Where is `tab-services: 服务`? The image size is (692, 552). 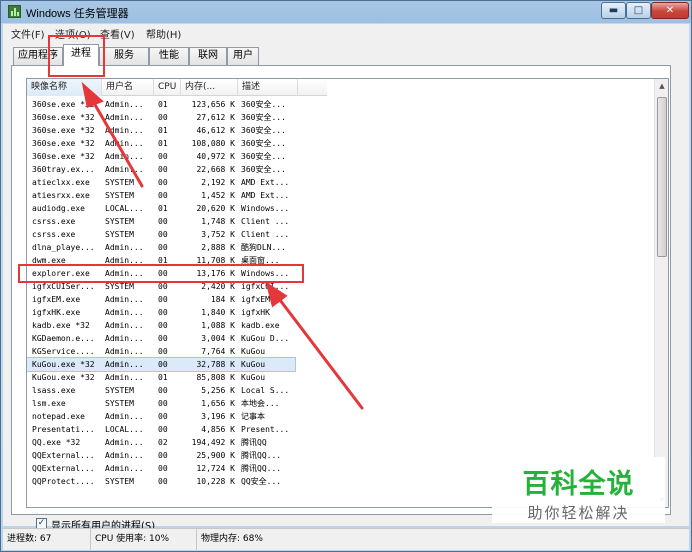
tab-services: 服务 is located at coordinates (124, 56).